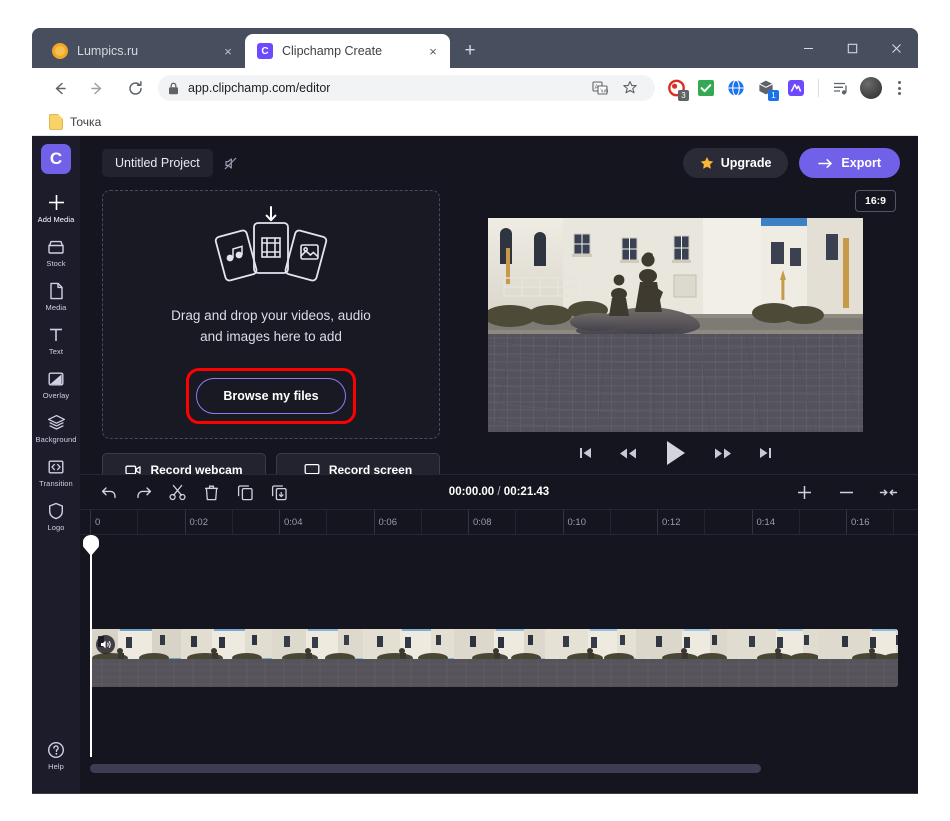 The height and width of the screenshot is (821, 950). I want to click on ad-extension-icon, so click(796, 88).